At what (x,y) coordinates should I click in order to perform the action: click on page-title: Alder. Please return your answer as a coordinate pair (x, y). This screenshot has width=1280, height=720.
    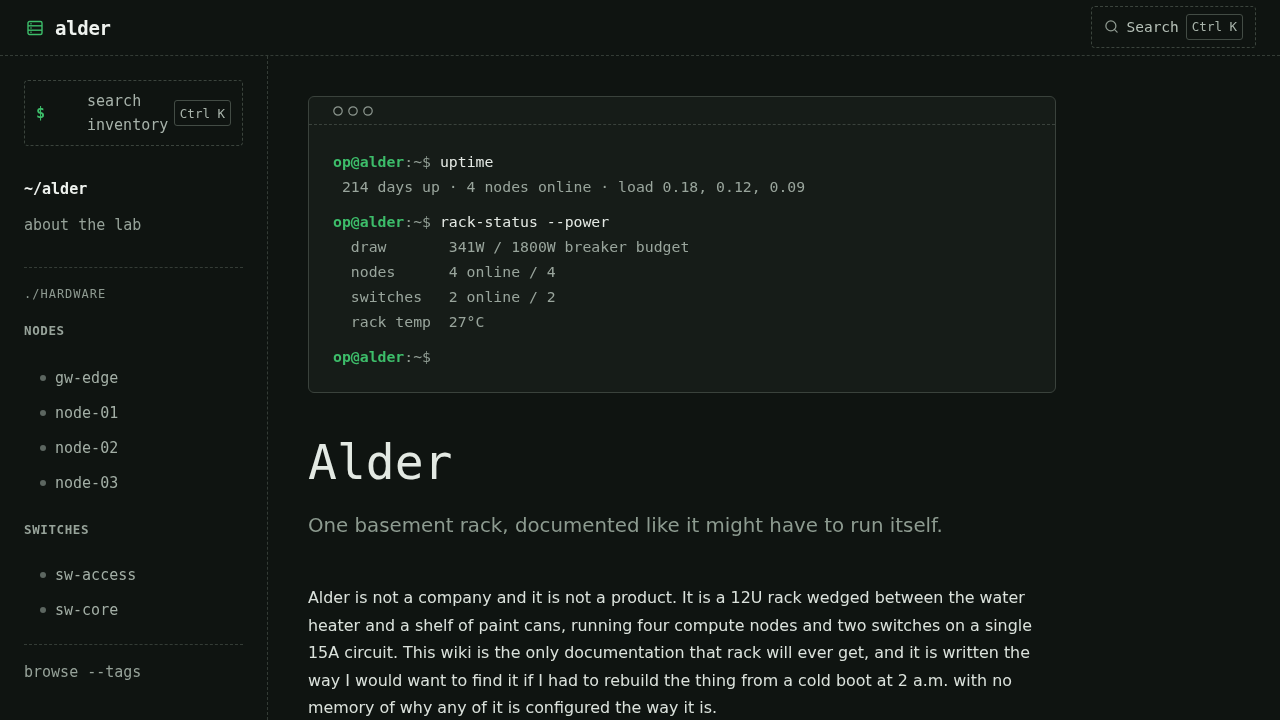
    Looking at the image, I should click on (380, 462).